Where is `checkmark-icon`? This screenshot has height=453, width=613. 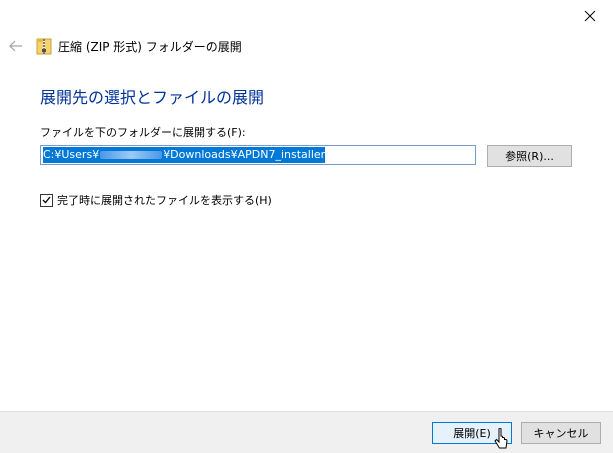
checkmark-icon is located at coordinates (46, 200).